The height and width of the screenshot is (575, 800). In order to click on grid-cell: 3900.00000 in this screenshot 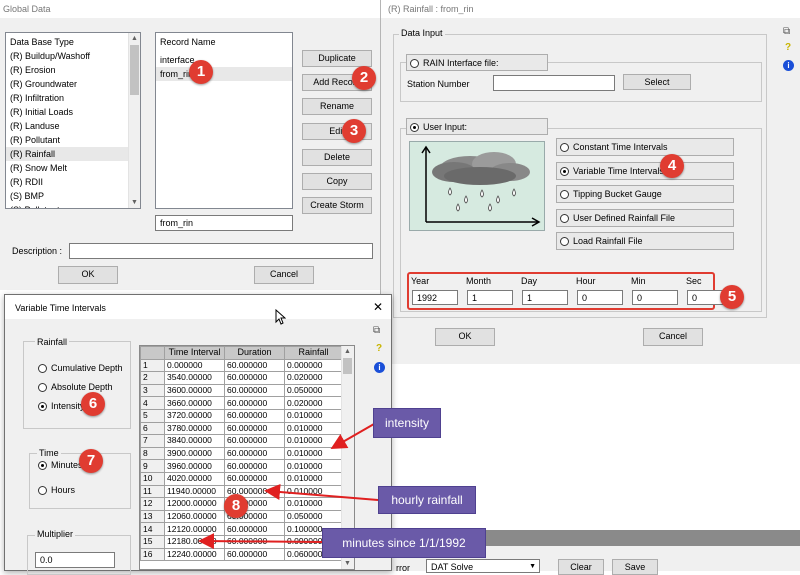, I will do `click(194, 453)`.